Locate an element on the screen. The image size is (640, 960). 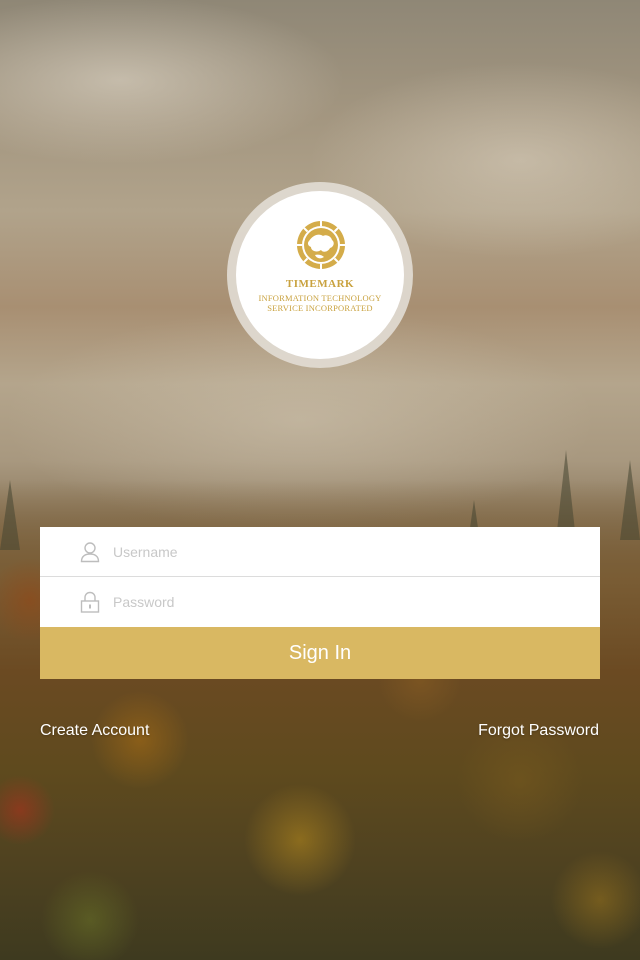
username-input is located at coordinates (348, 552).